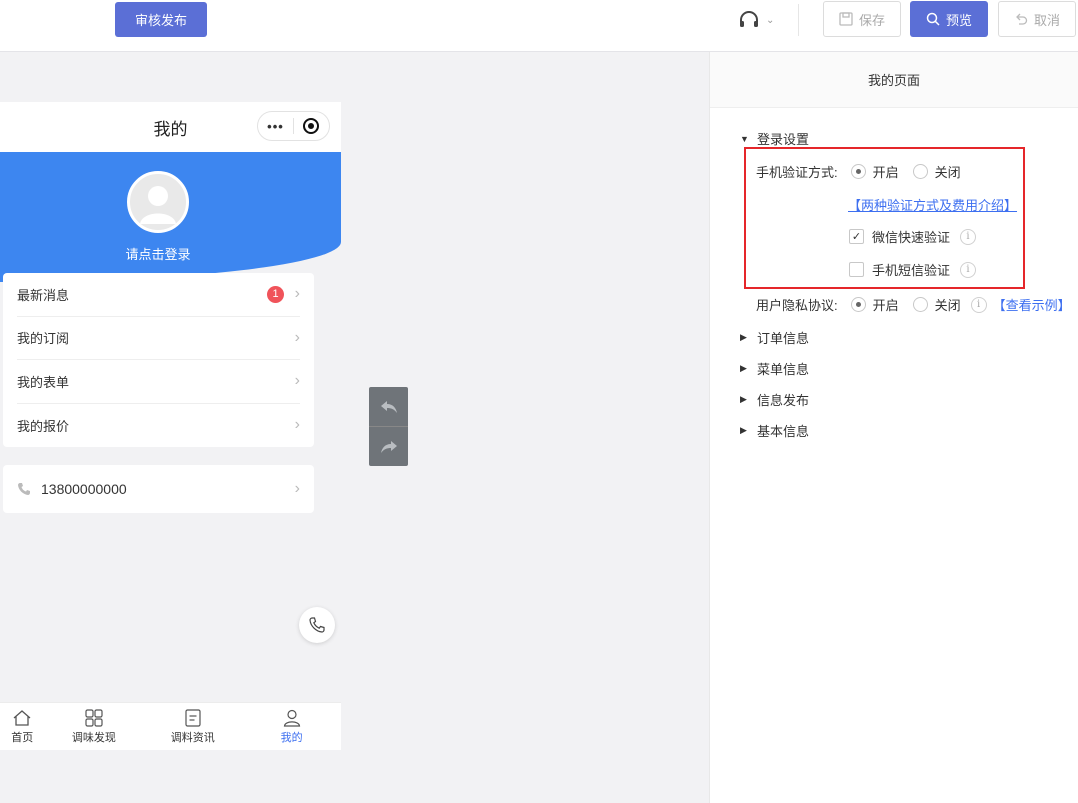 Image resolution: width=1078 pixels, height=803 pixels. What do you see at coordinates (192, 737) in the screenshot?
I see `tab-label: 调料资讯` at bounding box center [192, 737].